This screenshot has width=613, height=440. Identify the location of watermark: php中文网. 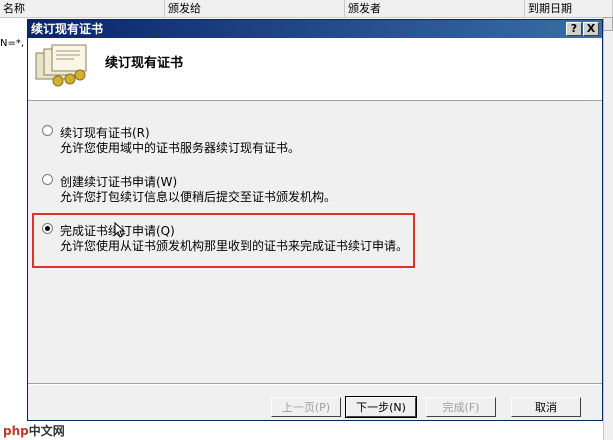
(34, 430).